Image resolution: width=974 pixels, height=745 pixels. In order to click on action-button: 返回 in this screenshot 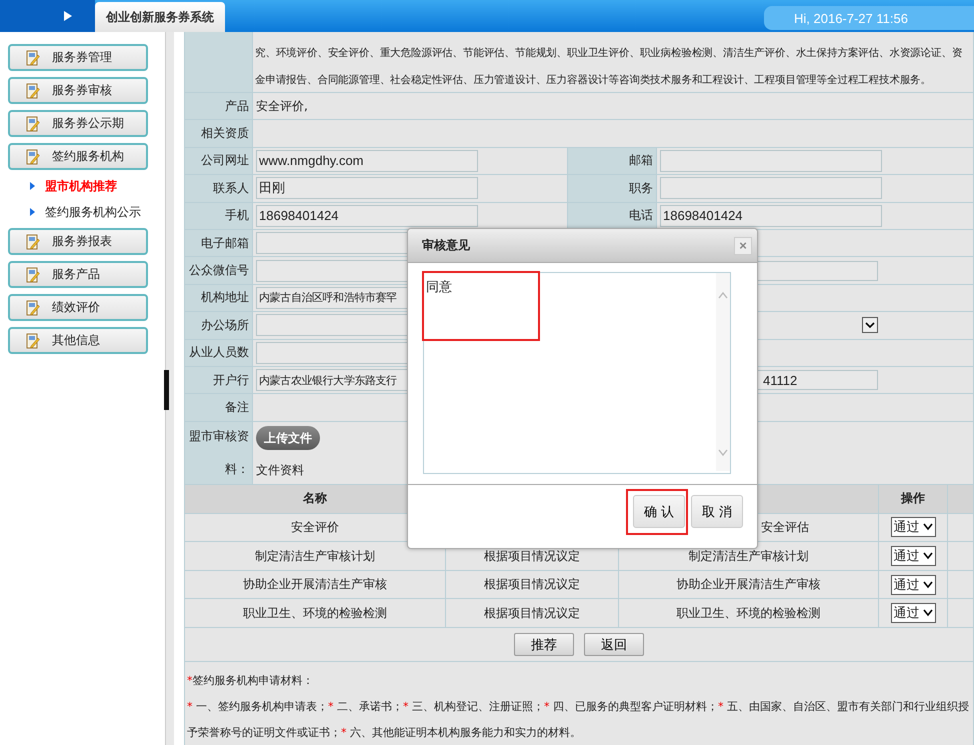, I will do `click(614, 644)`.